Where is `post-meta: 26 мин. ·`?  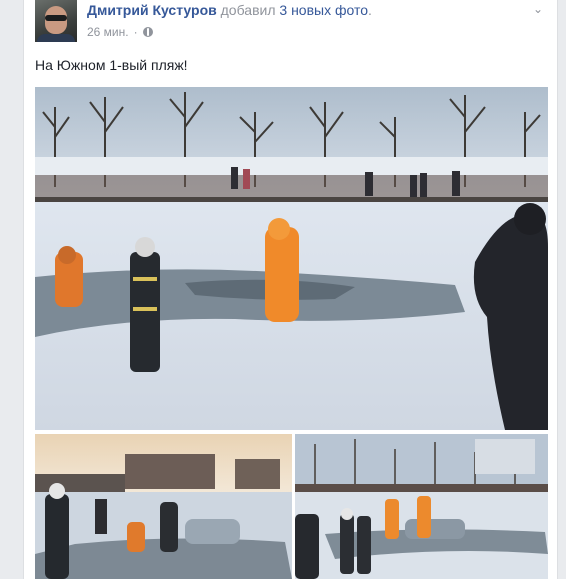
post-meta: 26 мин. · is located at coordinates (120, 32).